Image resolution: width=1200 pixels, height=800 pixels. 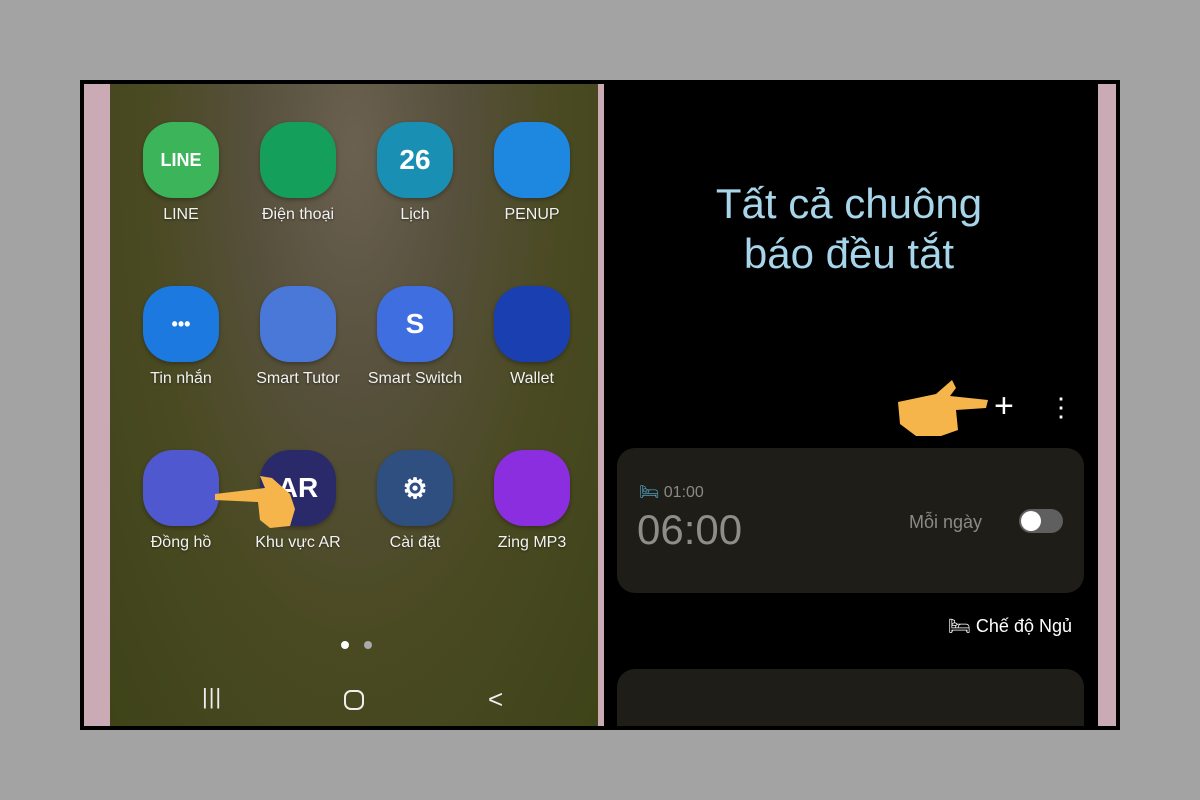 I want to click on smart-switch-icon: S, so click(x=415, y=324).